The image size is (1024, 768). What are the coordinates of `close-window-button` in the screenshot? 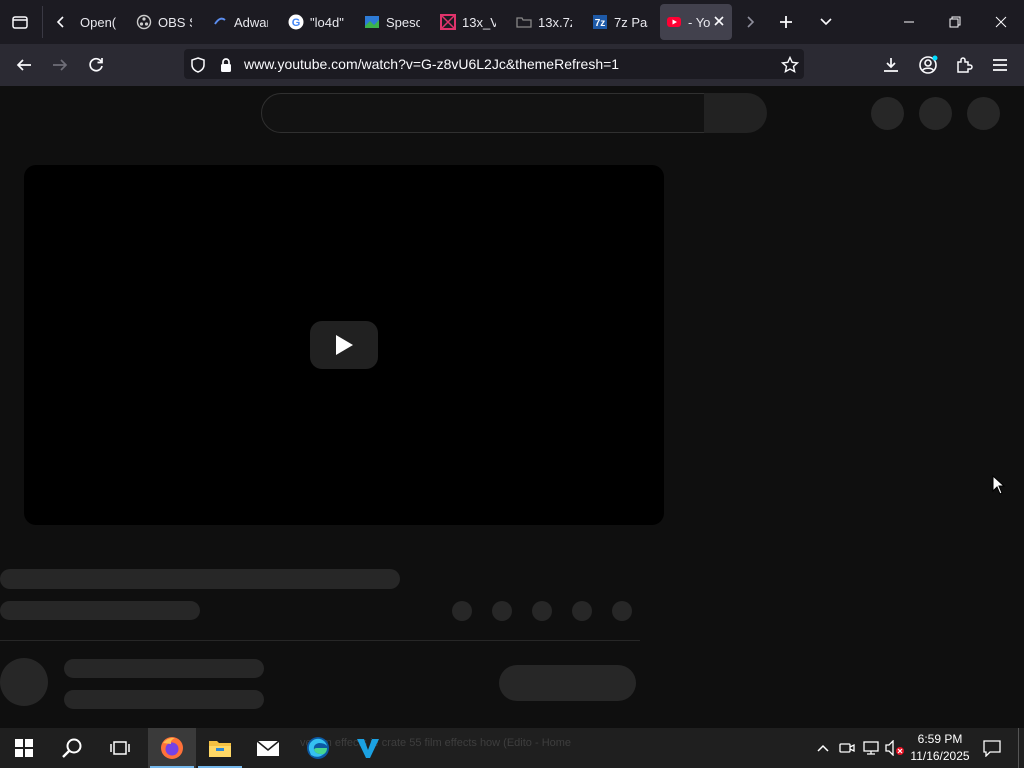 It's located at (1001, 22).